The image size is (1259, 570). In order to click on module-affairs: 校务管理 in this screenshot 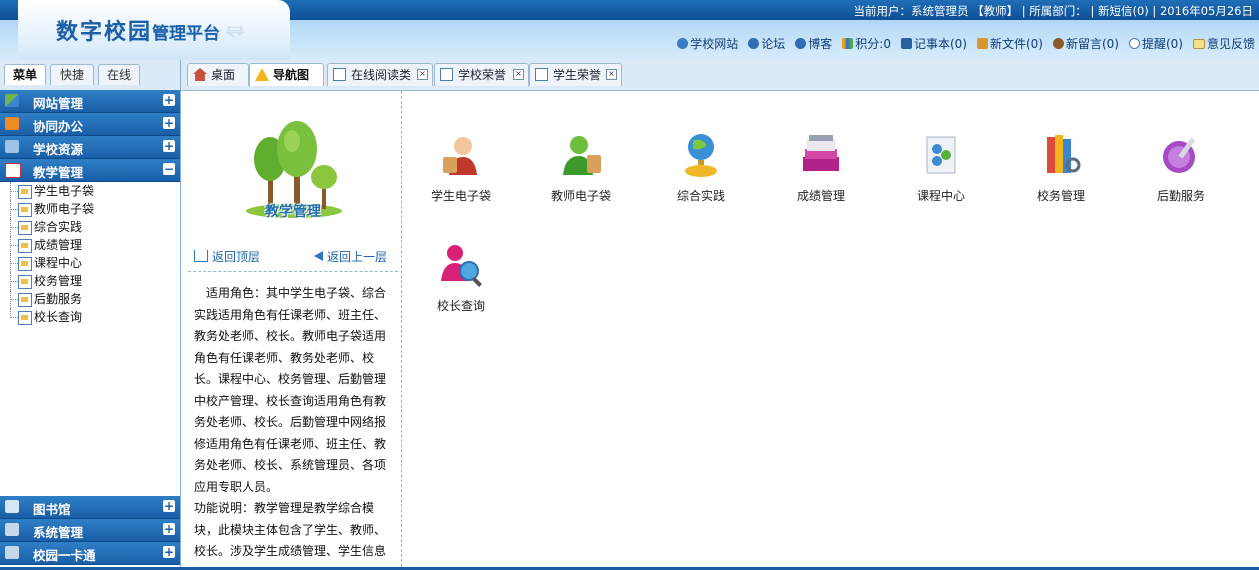, I will do `click(1061, 167)`.